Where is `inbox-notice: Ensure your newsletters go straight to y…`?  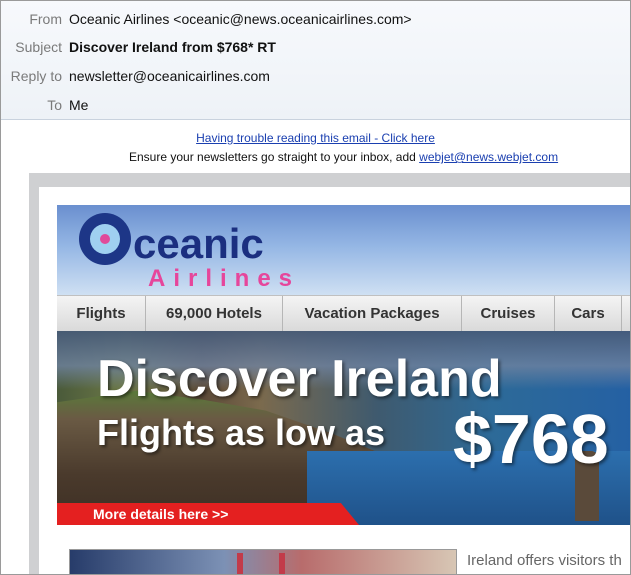
inbox-notice: Ensure your newsletters go straight to y… is located at coordinates (343, 157).